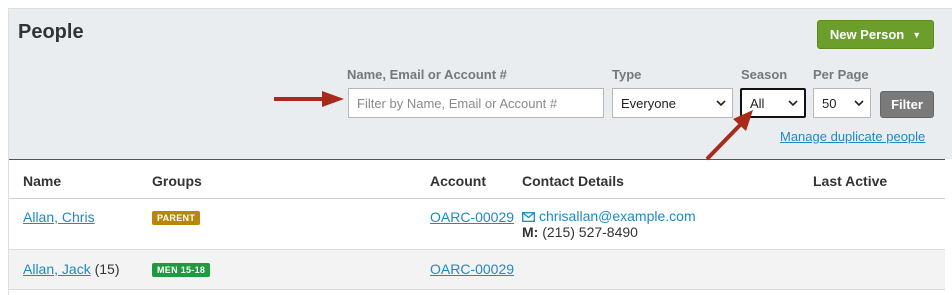  I want to click on page-title: People, so click(51, 32).